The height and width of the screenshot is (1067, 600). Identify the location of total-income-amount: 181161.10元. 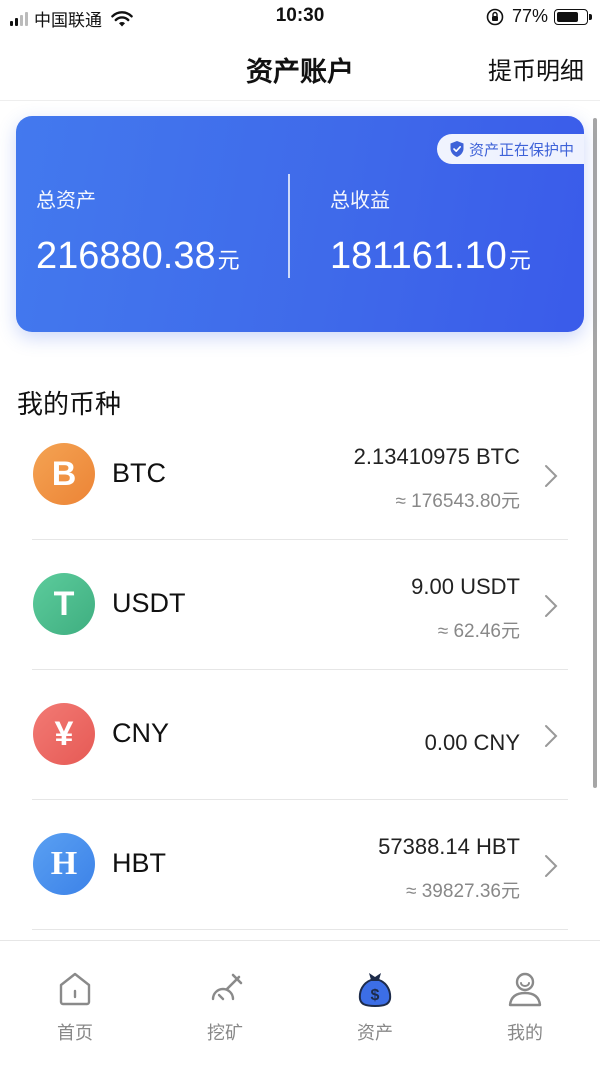
(430, 256).